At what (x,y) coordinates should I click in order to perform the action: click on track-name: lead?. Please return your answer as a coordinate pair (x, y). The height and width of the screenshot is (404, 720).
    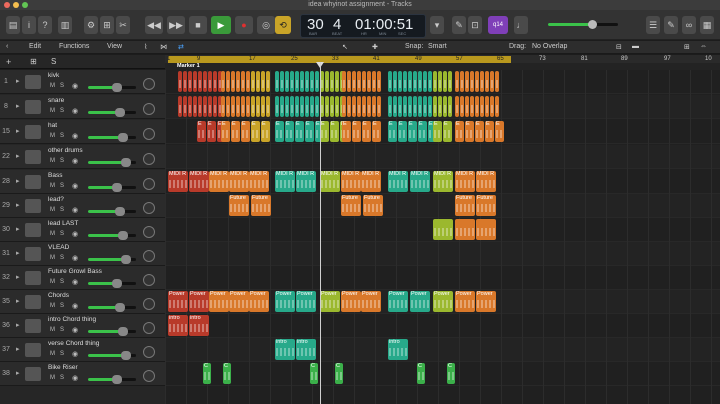
    Looking at the image, I should click on (56, 199).